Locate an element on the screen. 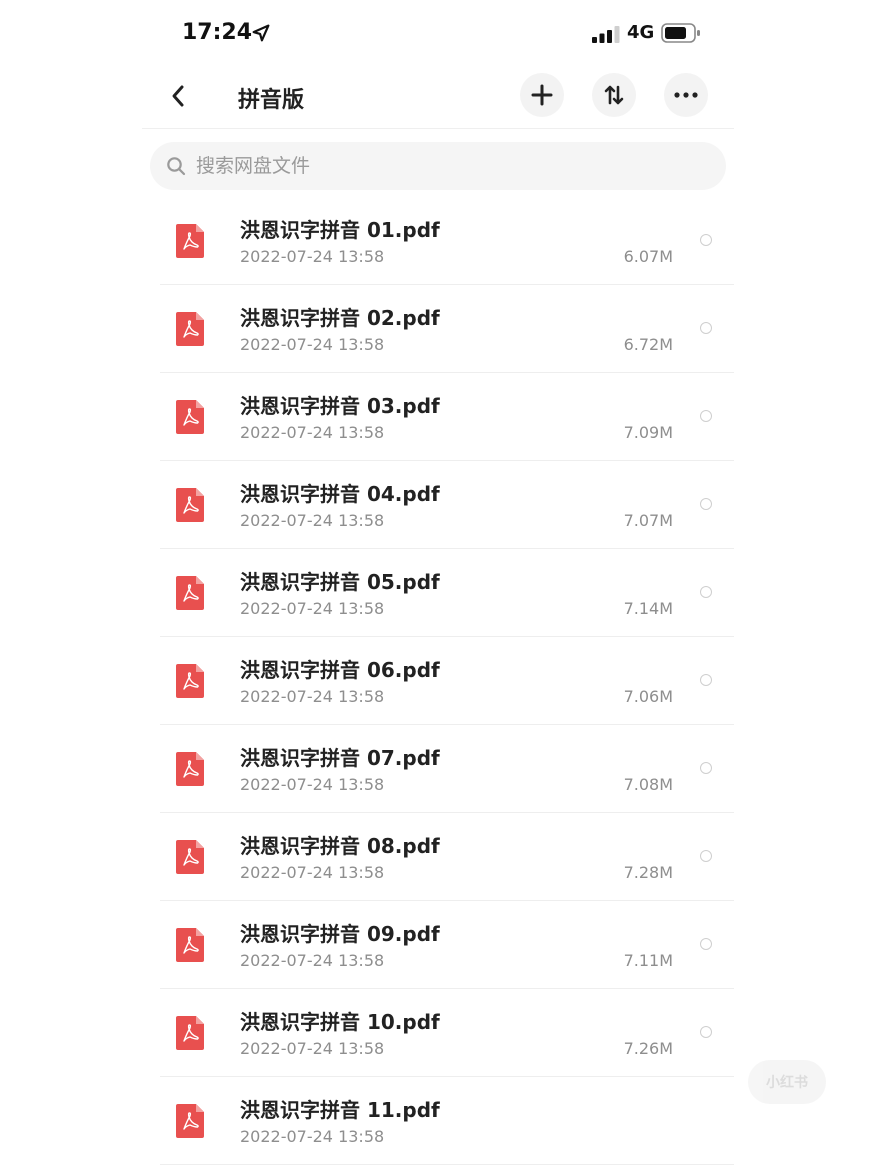  file-row: 洪恩识字拼音 05.pdf 2022-07-24 13:58 7.14M is located at coordinates (447, 593).